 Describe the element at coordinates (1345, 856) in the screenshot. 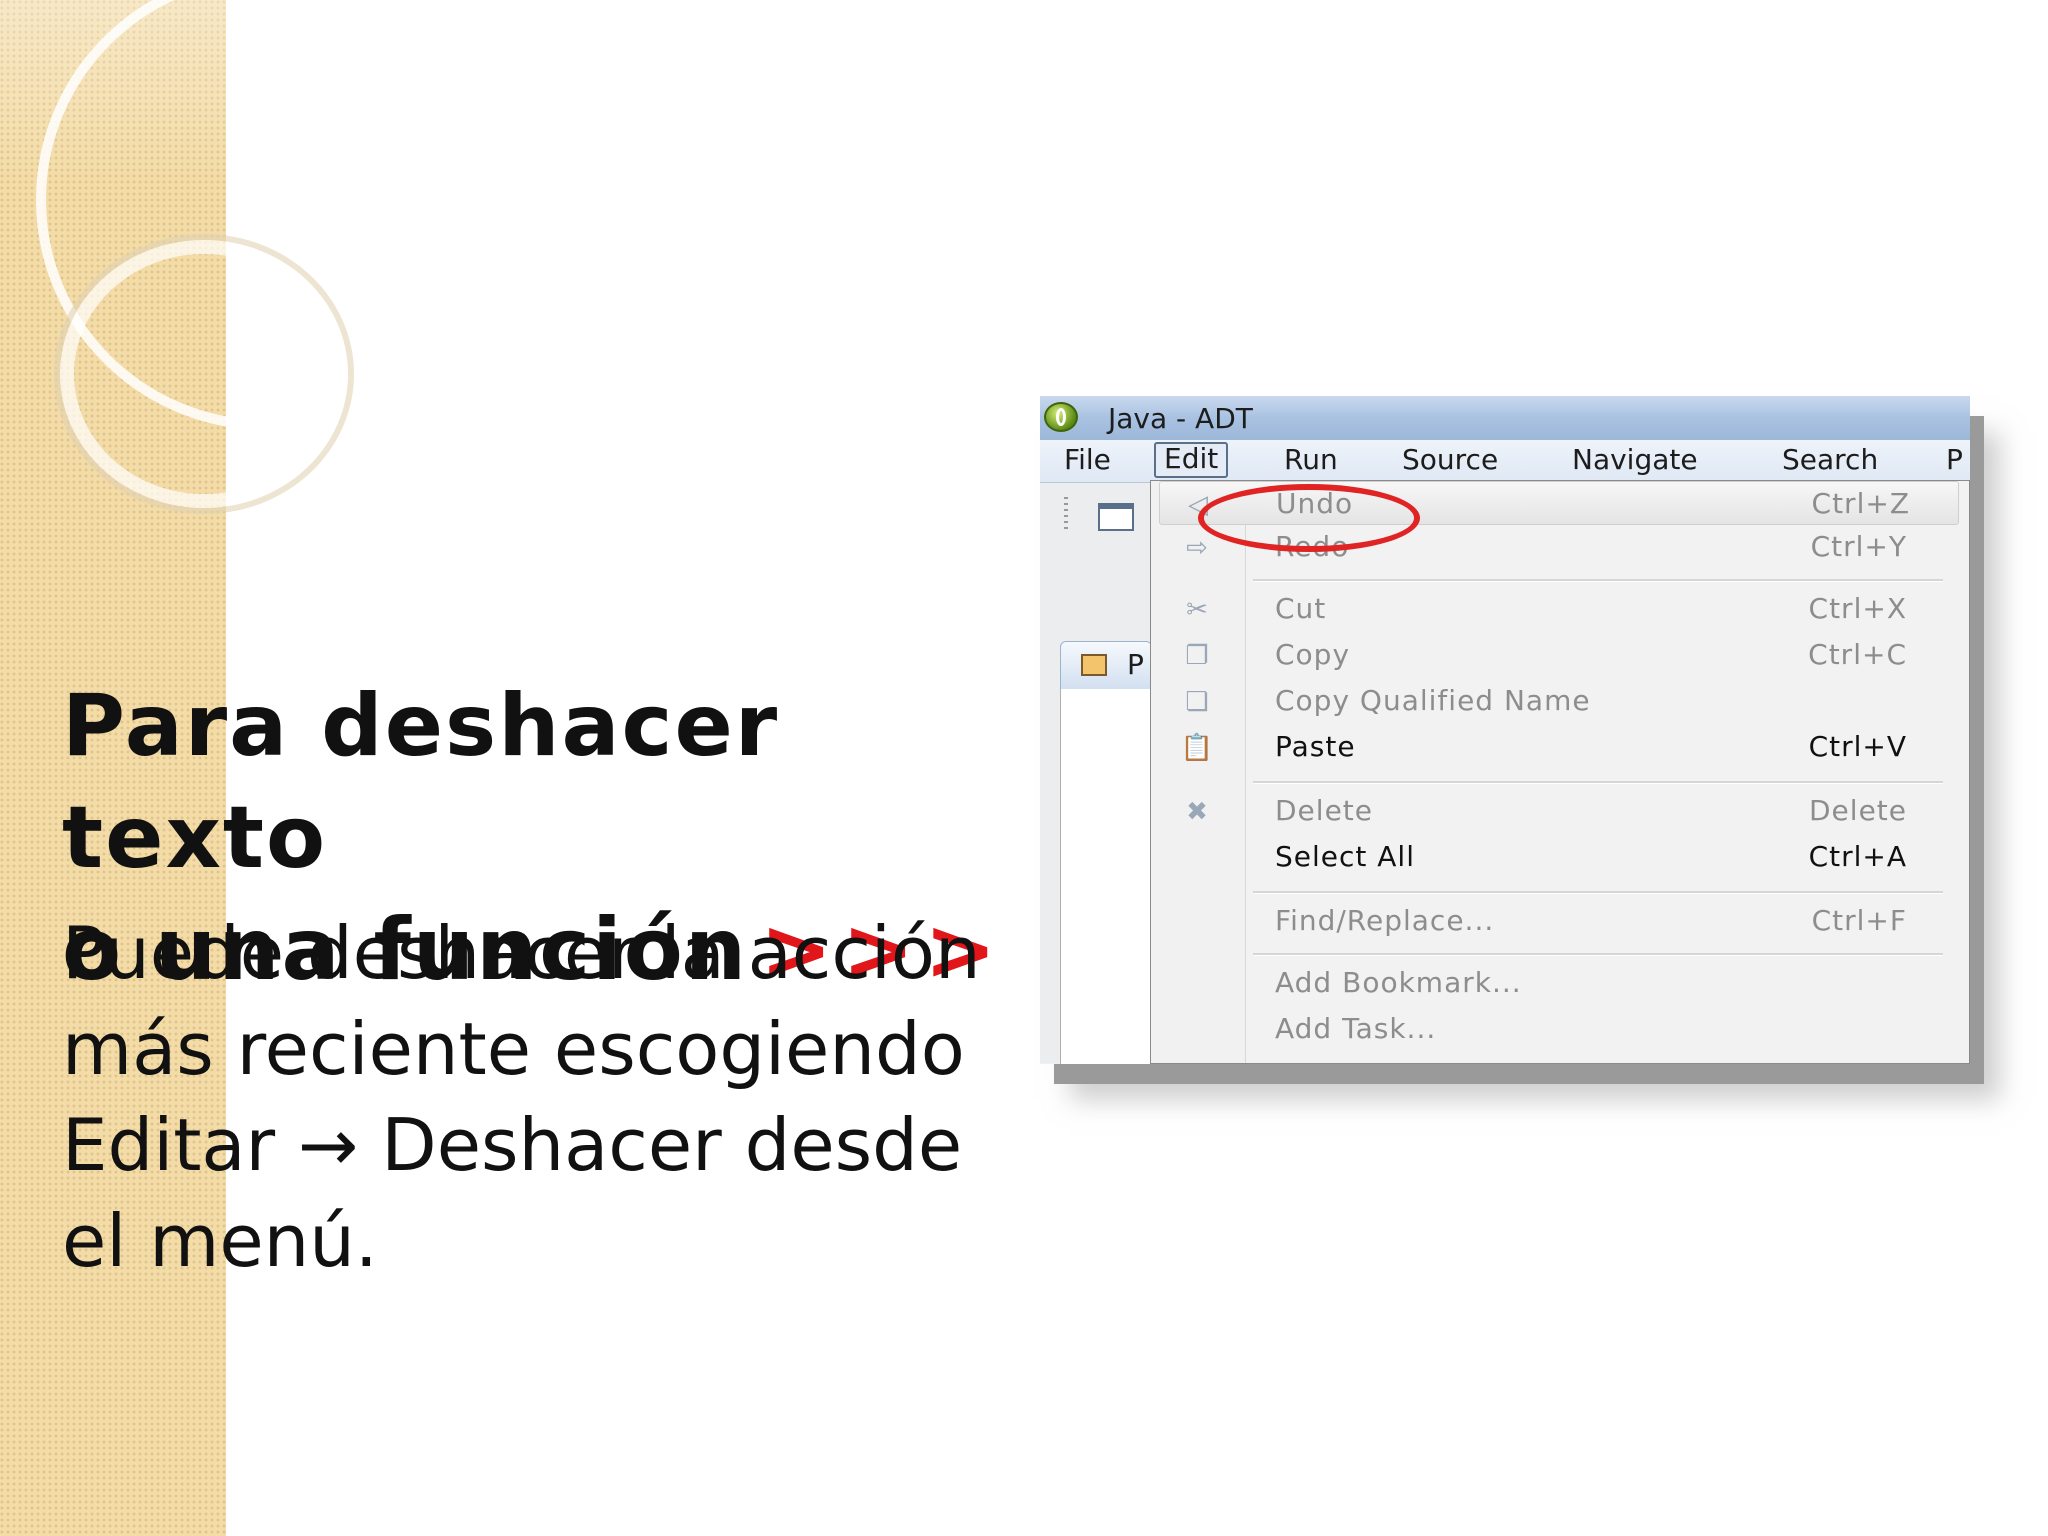

I see `menu-item-label: Select All` at that location.